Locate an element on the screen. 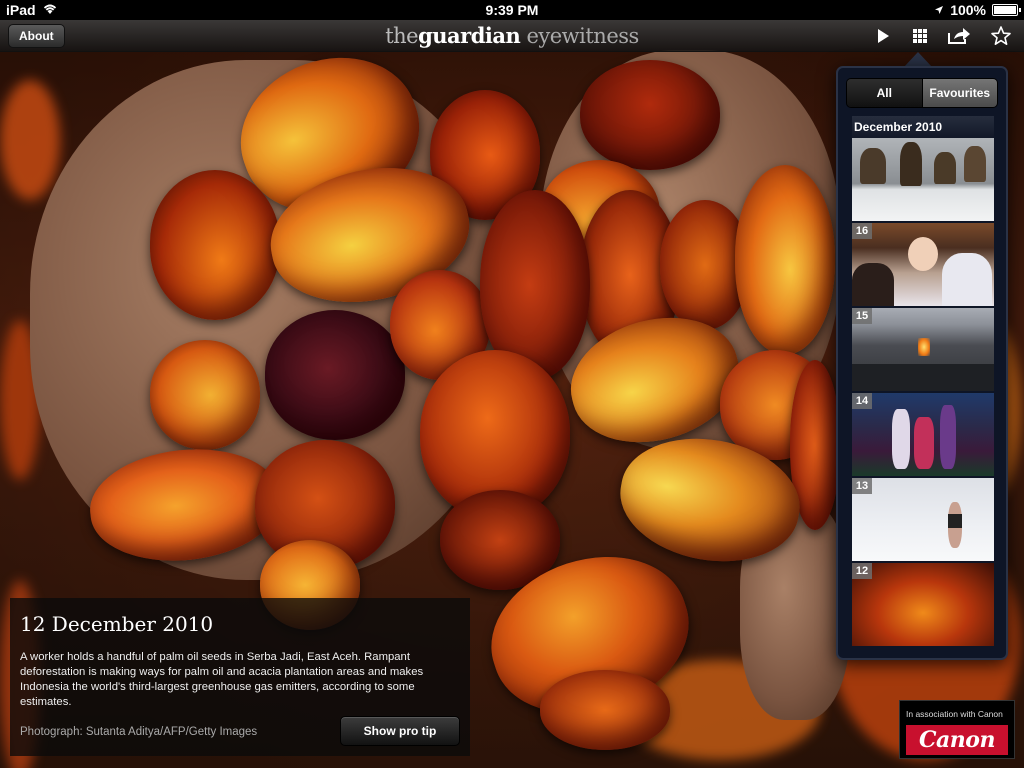  status-bar: iPad 9:39 PM 100% is located at coordinates (512, 10).